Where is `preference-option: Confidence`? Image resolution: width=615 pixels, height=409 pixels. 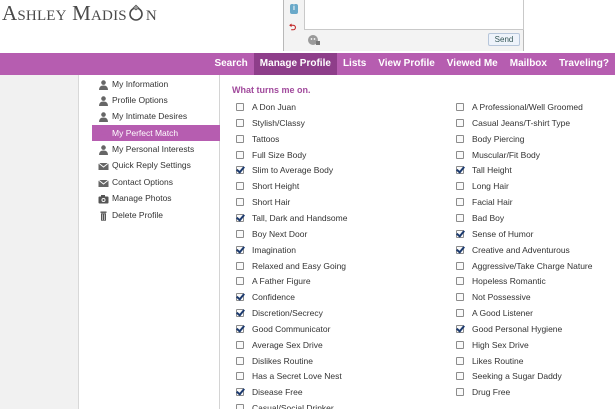 preference-option: Confidence is located at coordinates (326, 297).